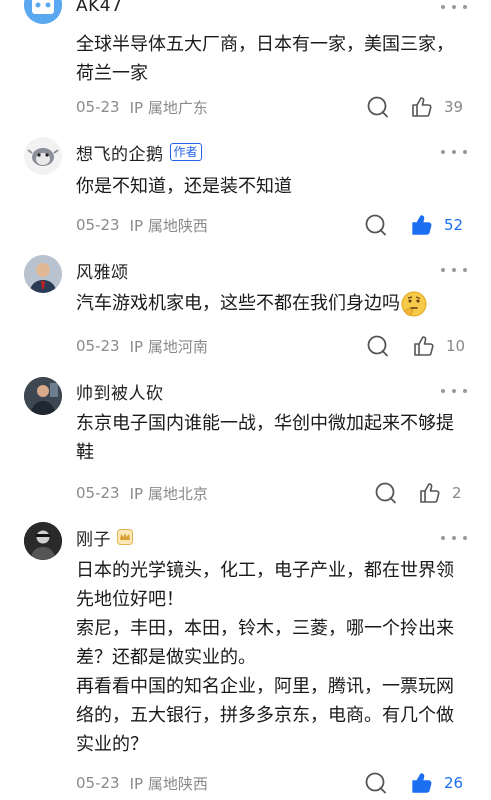 This screenshot has height=800, width=491. I want to click on user-row: 风雅颂, so click(102, 270).